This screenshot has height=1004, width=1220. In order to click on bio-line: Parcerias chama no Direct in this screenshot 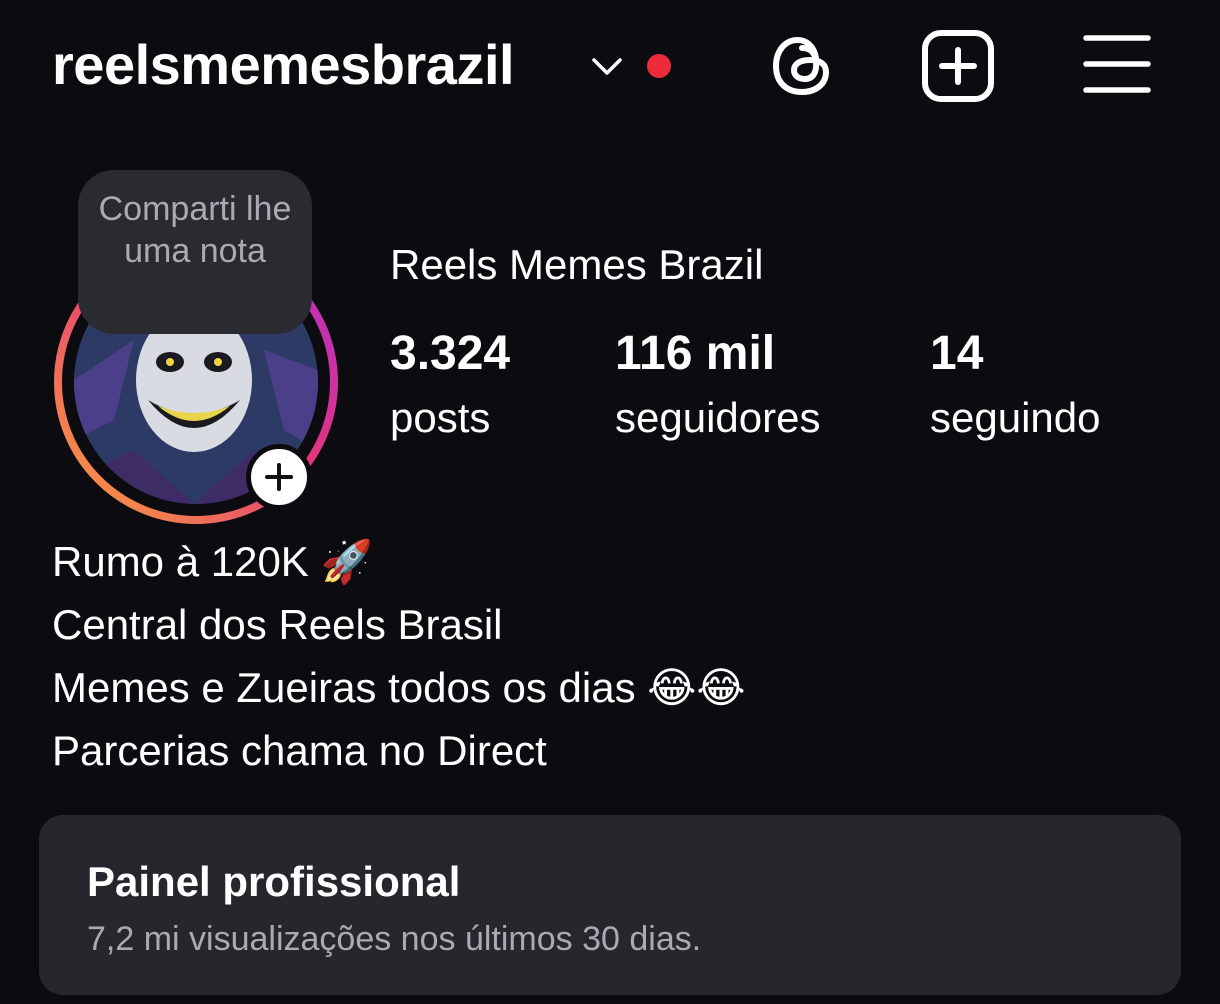, I will do `click(299, 750)`.